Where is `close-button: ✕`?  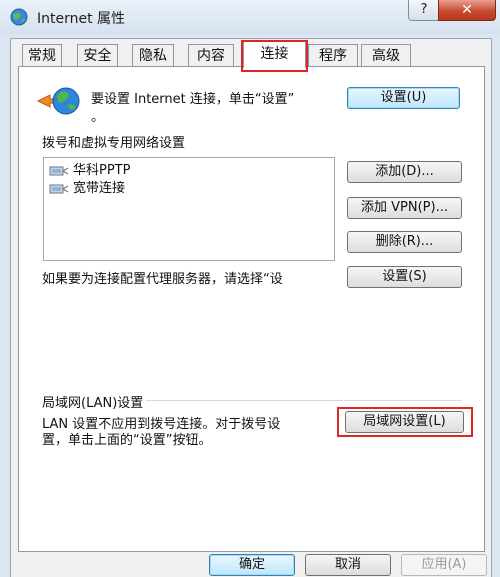
close-button: ✕ is located at coordinates (467, 10).